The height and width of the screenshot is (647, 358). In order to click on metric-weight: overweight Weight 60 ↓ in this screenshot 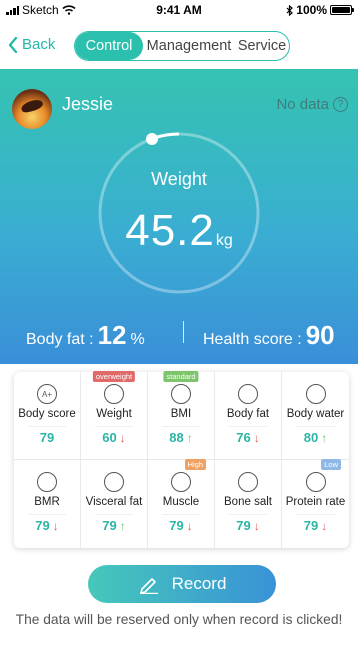, I will do `click(114, 415)`.